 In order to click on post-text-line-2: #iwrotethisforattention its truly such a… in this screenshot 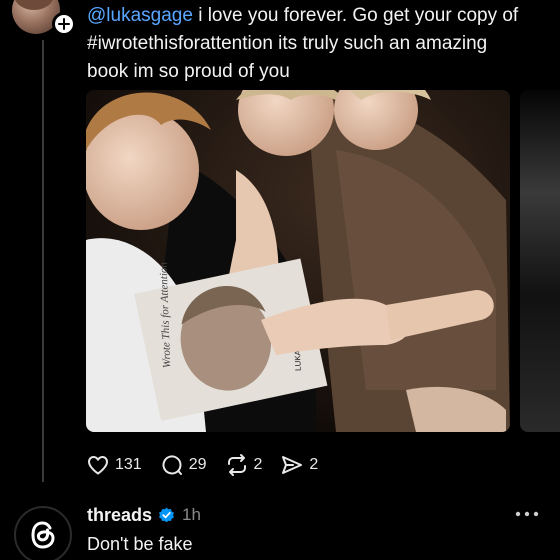, I will do `click(287, 43)`.